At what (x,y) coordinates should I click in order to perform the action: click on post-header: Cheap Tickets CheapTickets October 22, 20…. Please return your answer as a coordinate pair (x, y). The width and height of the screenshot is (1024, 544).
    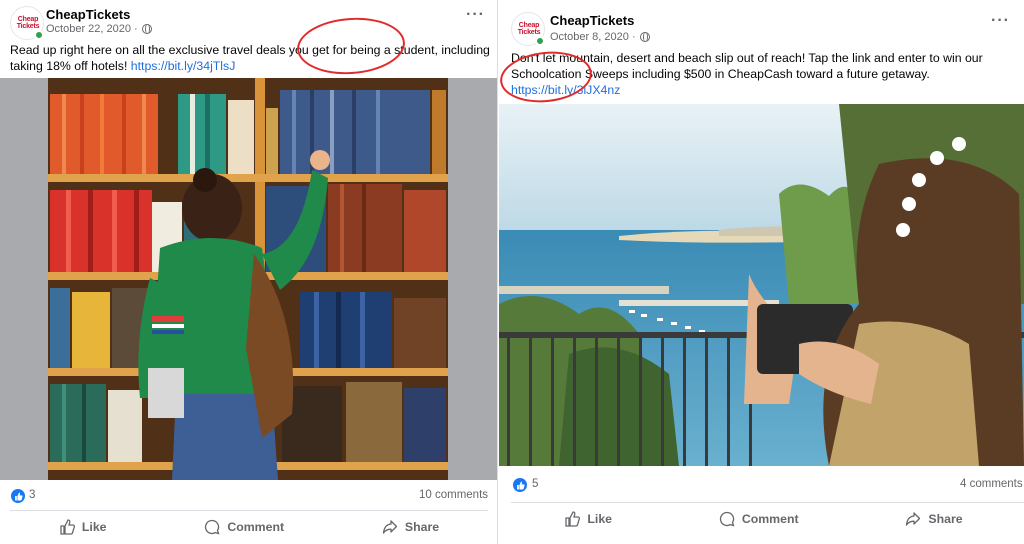
    Looking at the image, I should click on (248, 20).